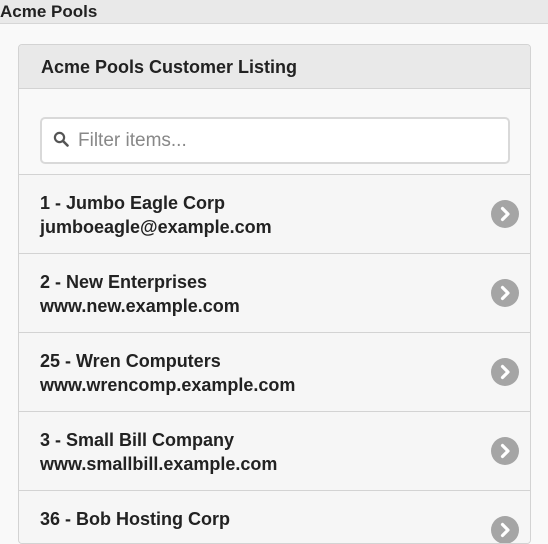  Describe the element at coordinates (169, 67) in the screenshot. I see `panel-title: Acme Pools Customer Listing` at that location.